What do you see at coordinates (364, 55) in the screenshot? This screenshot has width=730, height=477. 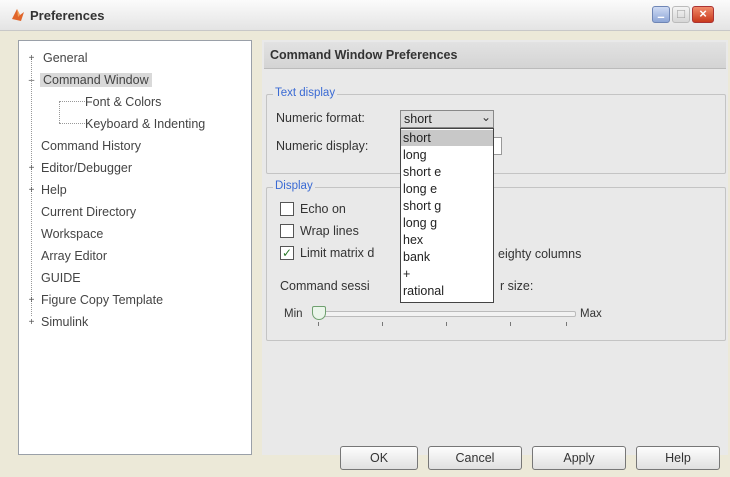 I see `panel-title: Command Window Preferences` at bounding box center [364, 55].